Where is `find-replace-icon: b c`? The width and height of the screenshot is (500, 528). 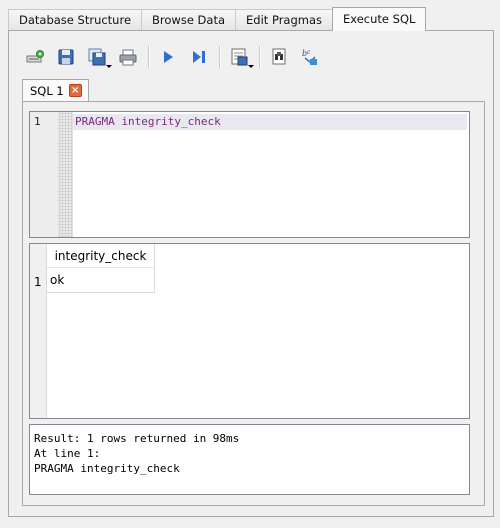 find-replace-icon: b c is located at coordinates (309, 57).